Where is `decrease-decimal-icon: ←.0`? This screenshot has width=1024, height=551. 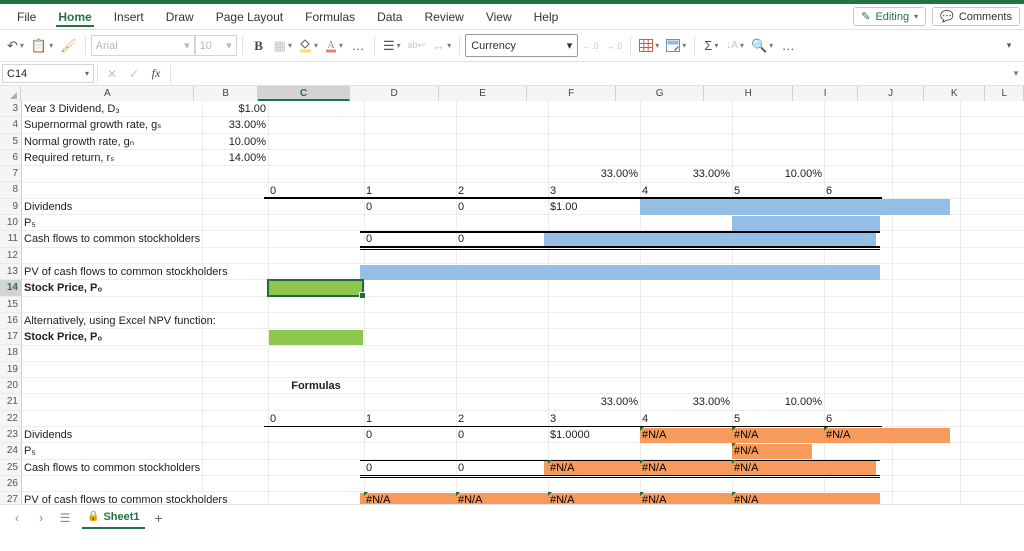 decrease-decimal-icon: ←.0 is located at coordinates (590, 46).